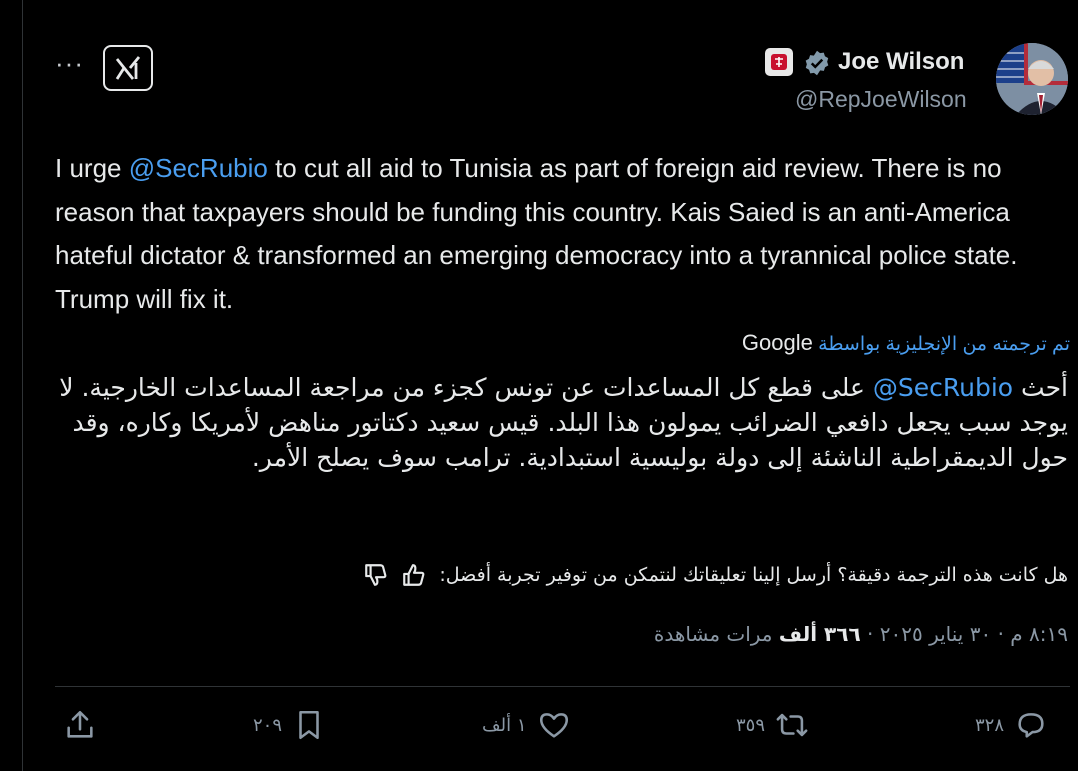 This screenshot has height=771, width=1078. I want to click on thumbs-up-icon, so click(414, 575).